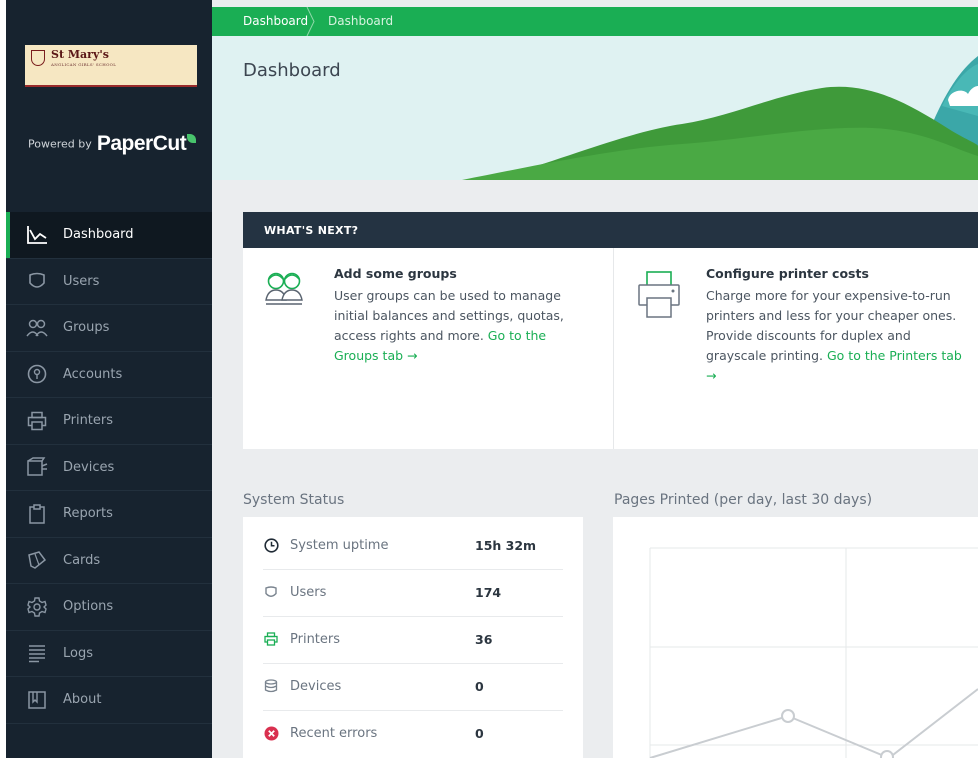 The width and height of the screenshot is (978, 758). I want to click on status-row-devices: Devices 0, so click(413, 687).